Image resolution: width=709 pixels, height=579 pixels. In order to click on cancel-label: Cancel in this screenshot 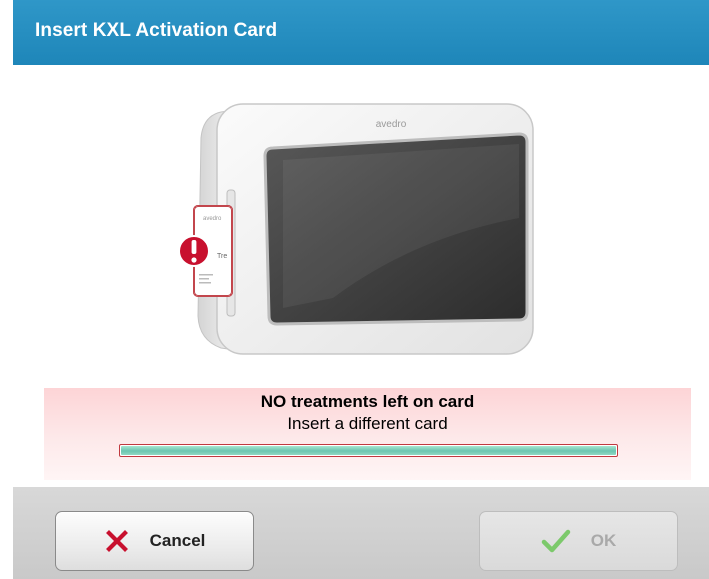, I will do `click(177, 540)`.